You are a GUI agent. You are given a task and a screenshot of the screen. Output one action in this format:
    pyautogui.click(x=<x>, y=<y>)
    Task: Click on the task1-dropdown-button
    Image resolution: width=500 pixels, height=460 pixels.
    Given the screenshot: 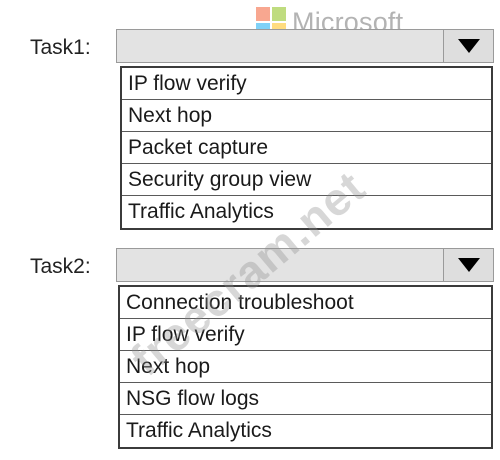 What is the action you would take?
    pyautogui.click(x=468, y=46)
    